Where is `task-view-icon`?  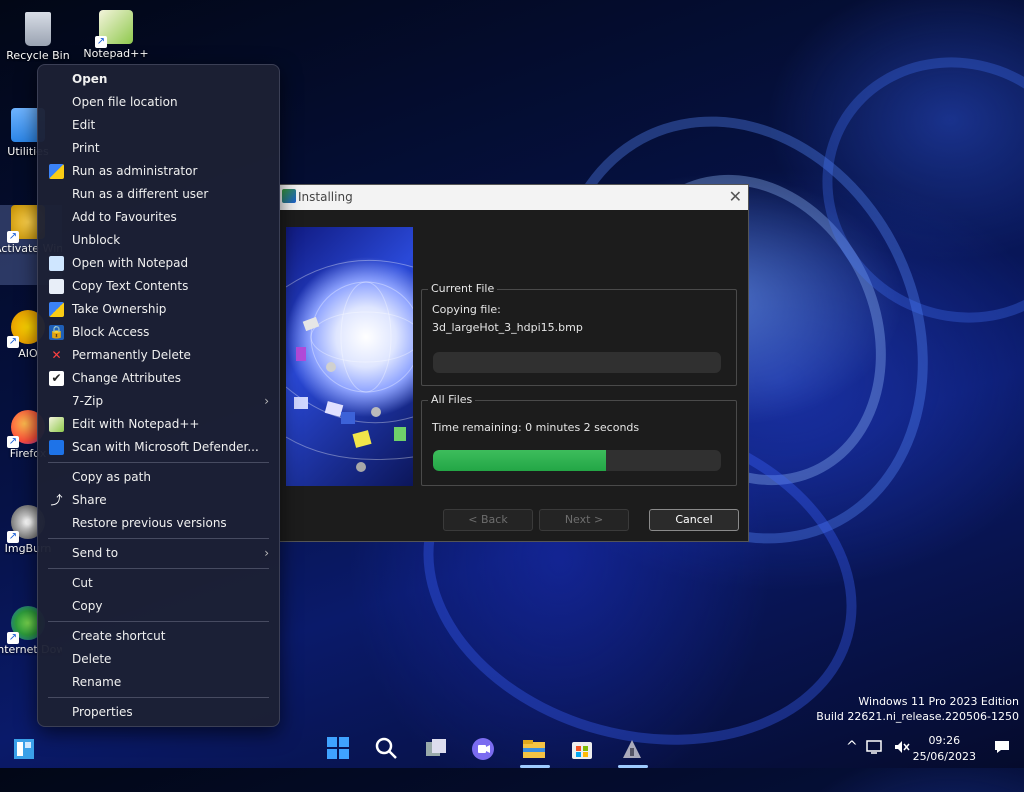 task-view-icon is located at coordinates (436, 749).